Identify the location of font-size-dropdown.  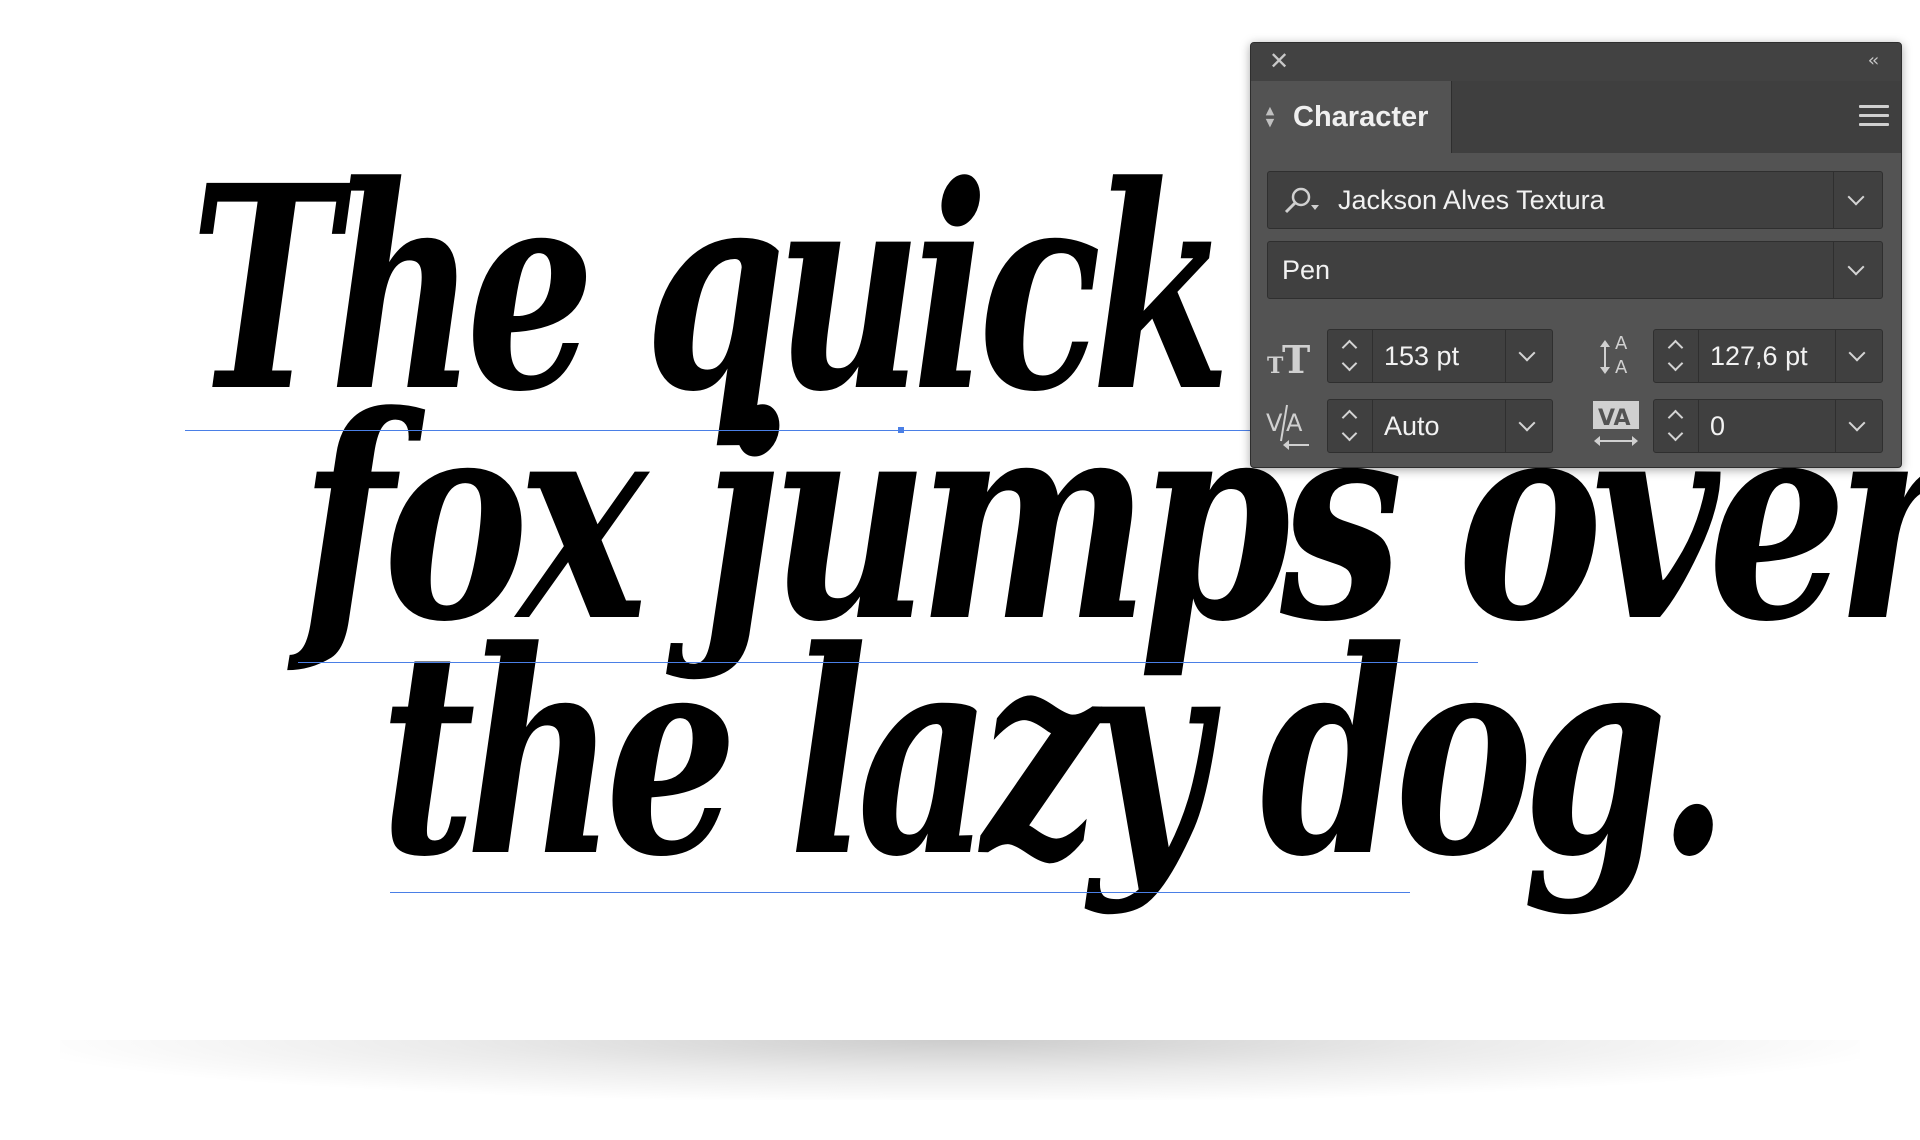
(1528, 356).